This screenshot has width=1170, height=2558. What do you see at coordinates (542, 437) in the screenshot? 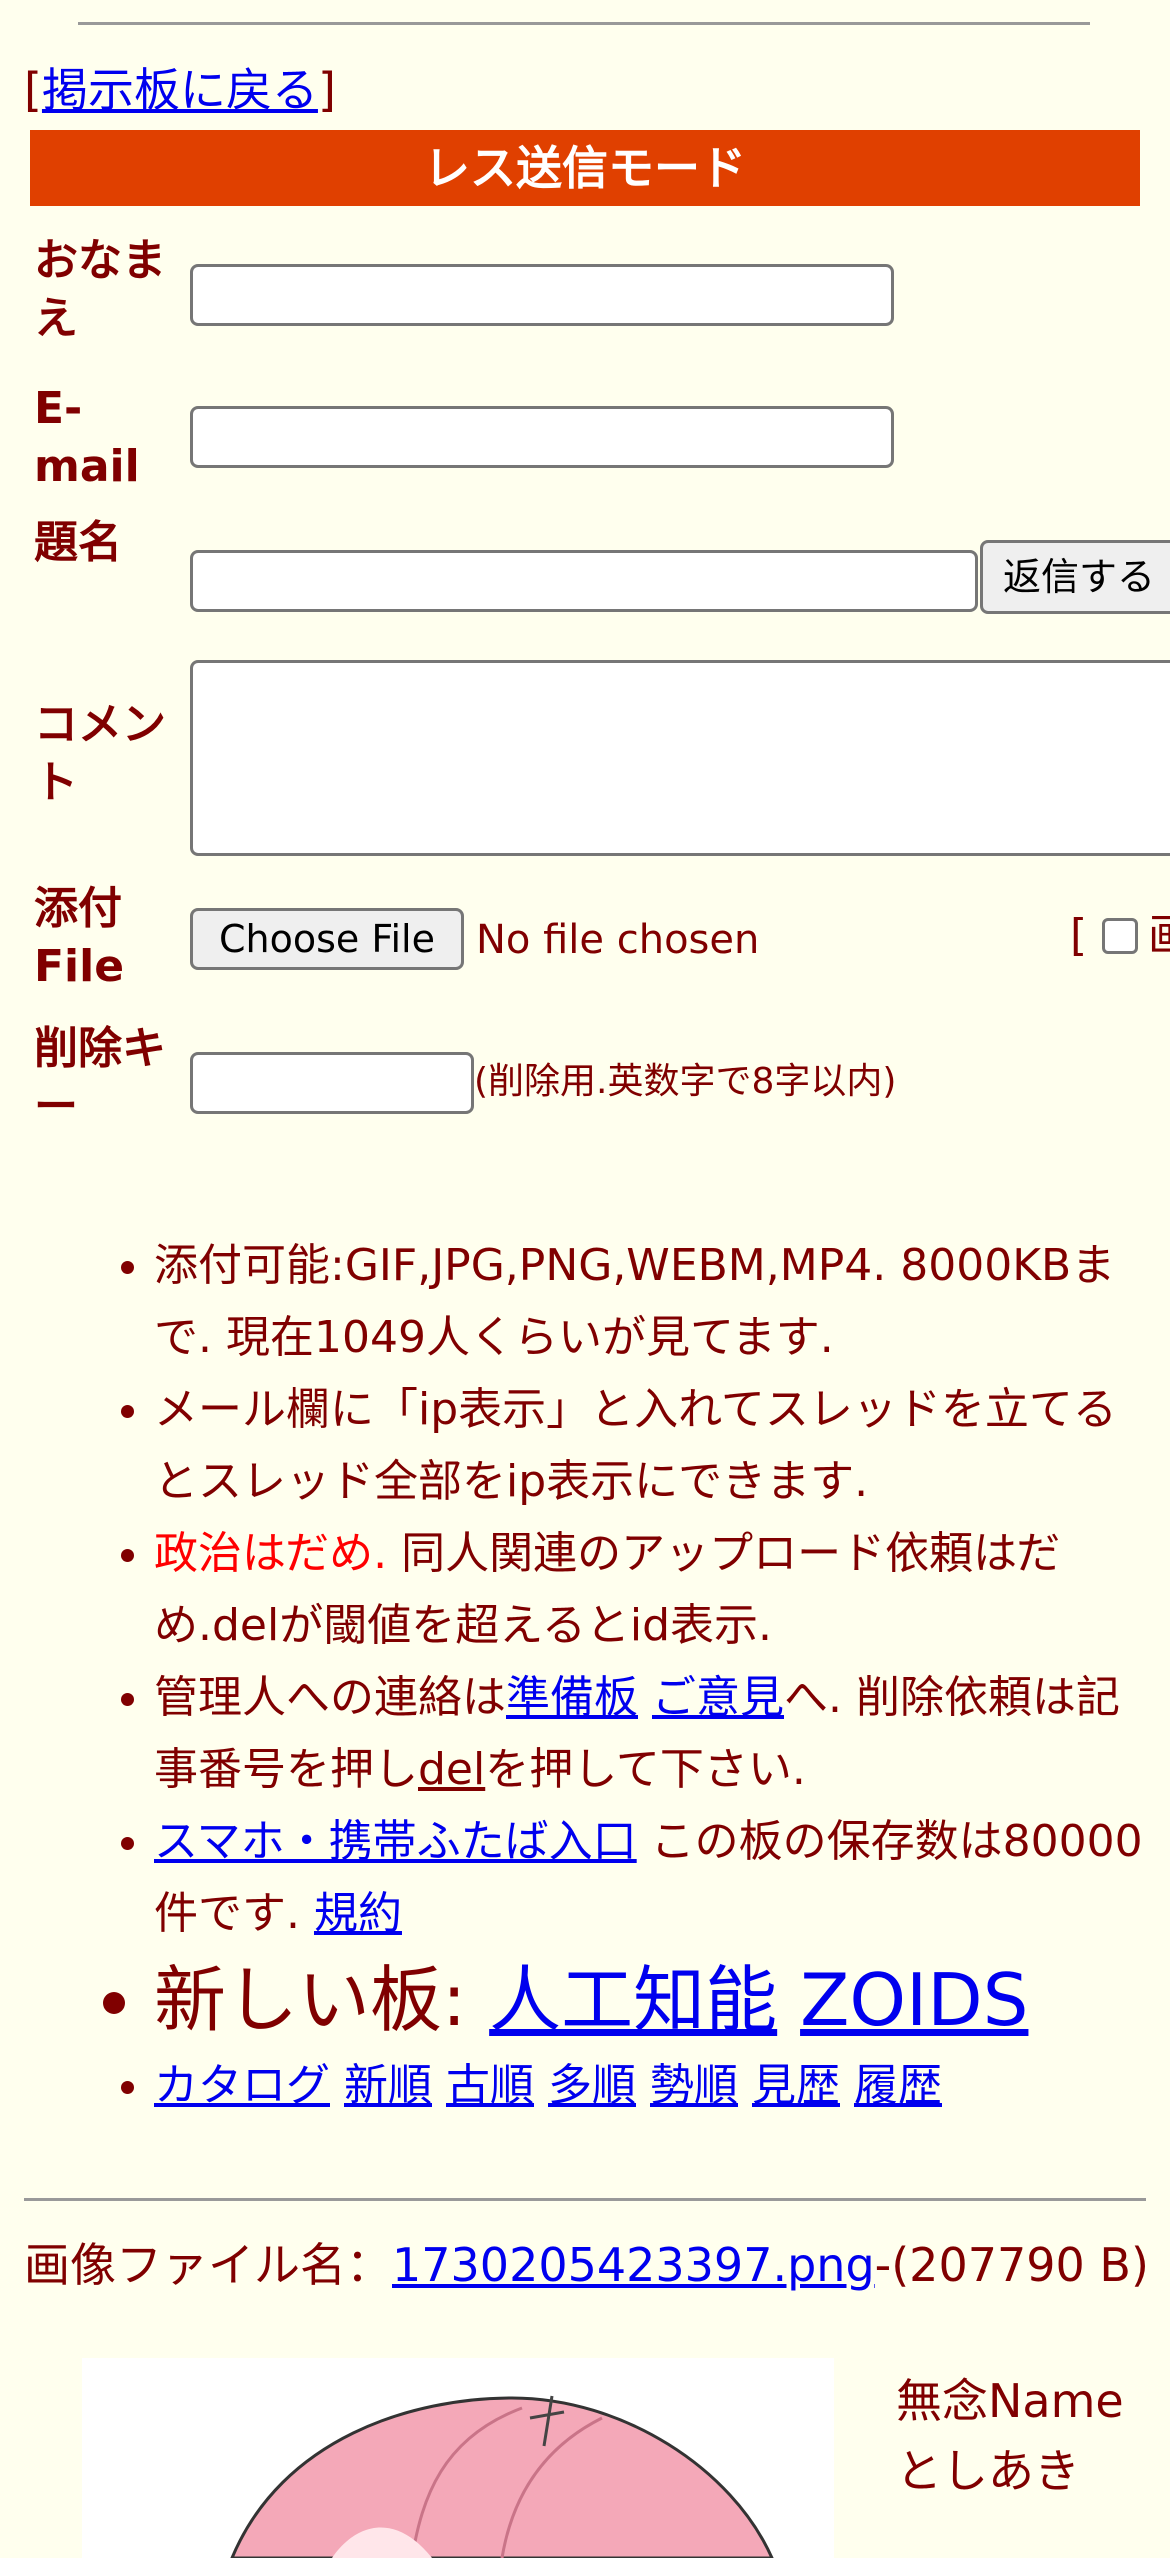
I see `email-input` at bounding box center [542, 437].